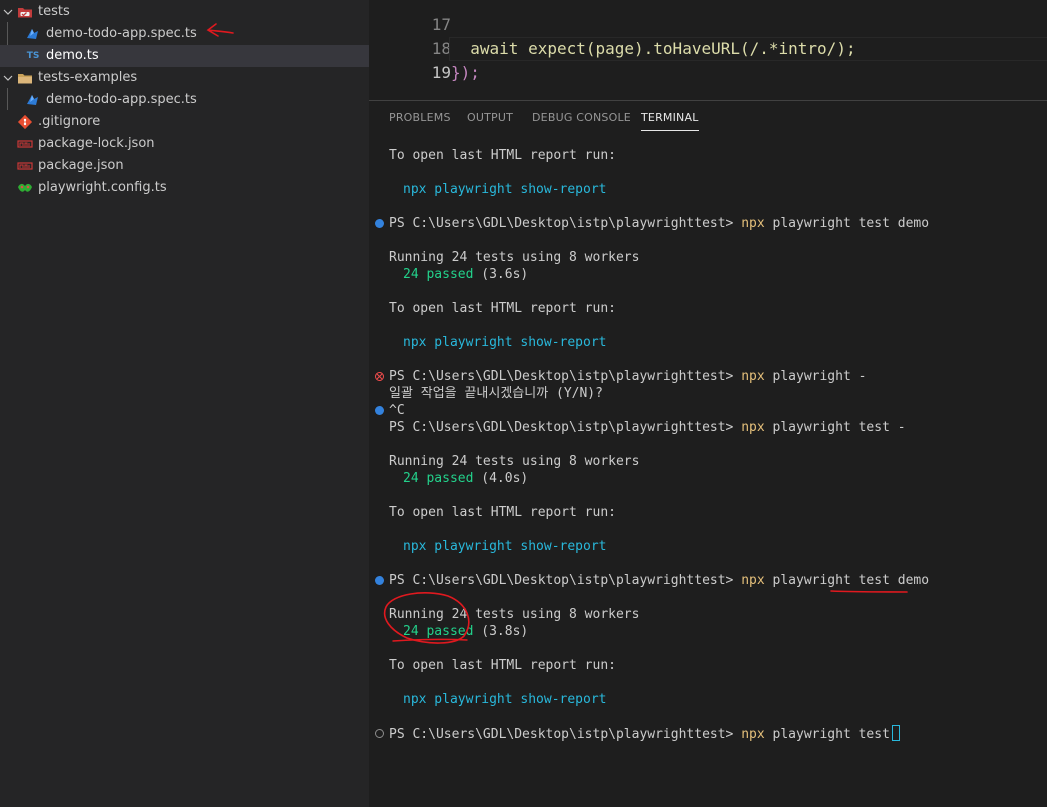  Describe the element at coordinates (581, 121) in the screenshot. I see `tab-debug-console: DEBUG CONSOLE` at that location.